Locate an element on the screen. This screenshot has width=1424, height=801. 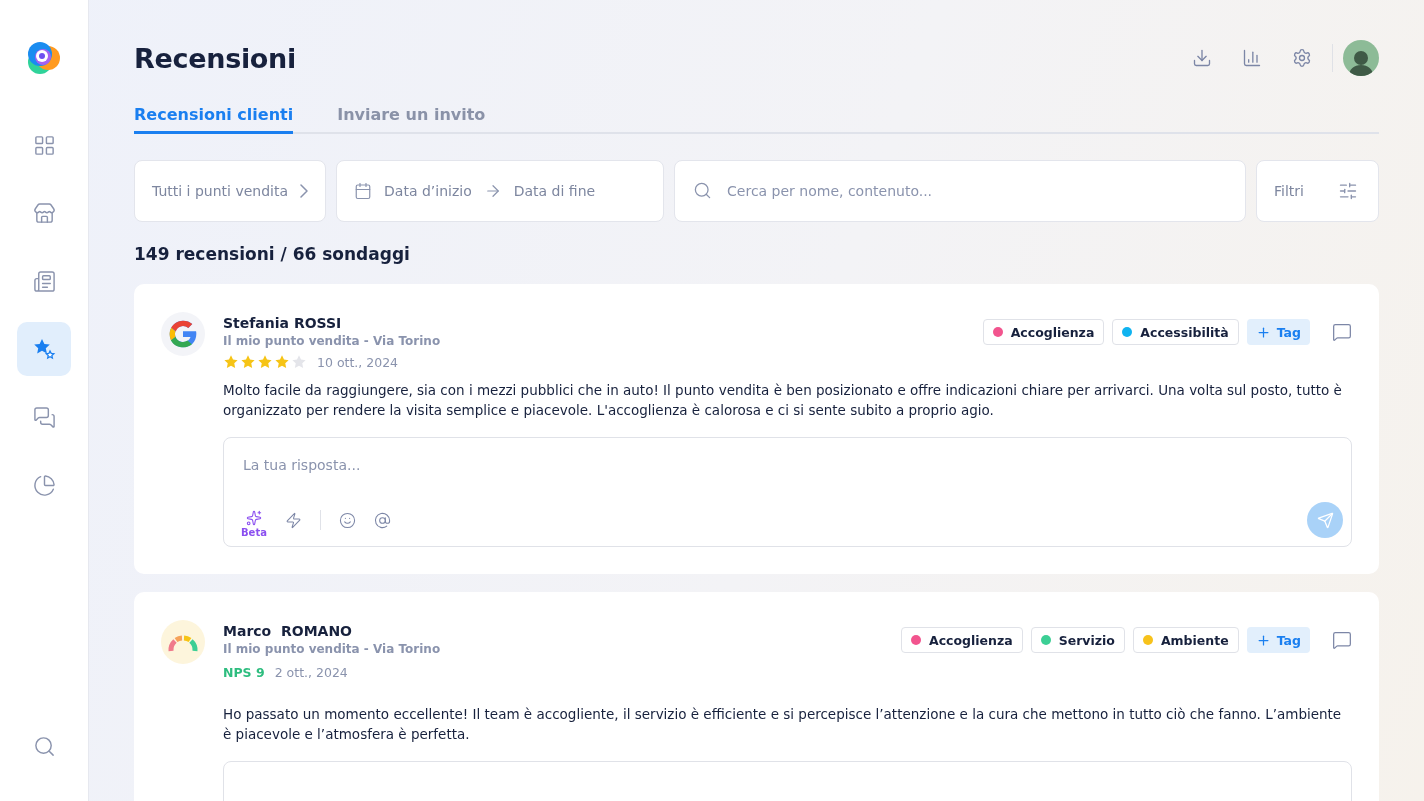
review-text: Ho passato un momento eccellente! Il team è accogliente, il servizio è efficiente e si percepisce l’attenzione e la cura che mettono in tutto ciò che fanno. L’ambiente è piacevole e l’atmosfera è perfetta. is located at coordinates (783, 724).